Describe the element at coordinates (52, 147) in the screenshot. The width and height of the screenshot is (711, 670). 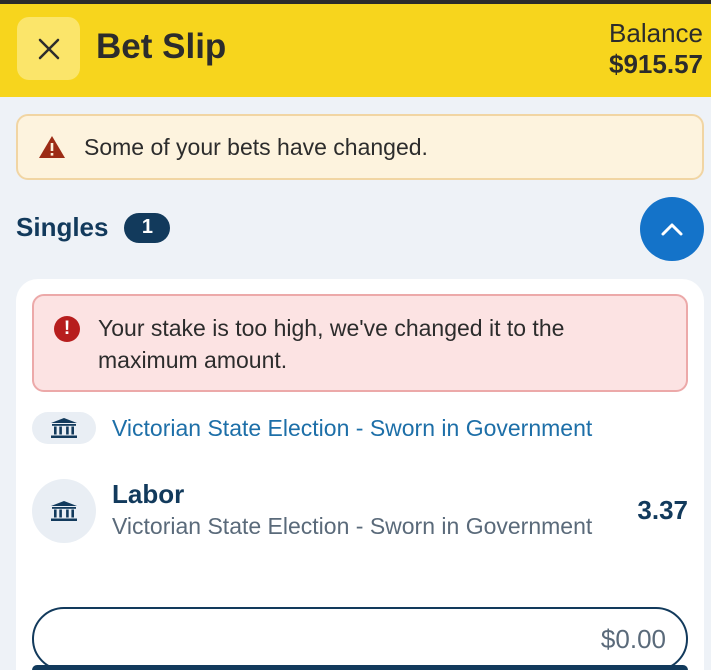
I see `warning-icon` at that location.